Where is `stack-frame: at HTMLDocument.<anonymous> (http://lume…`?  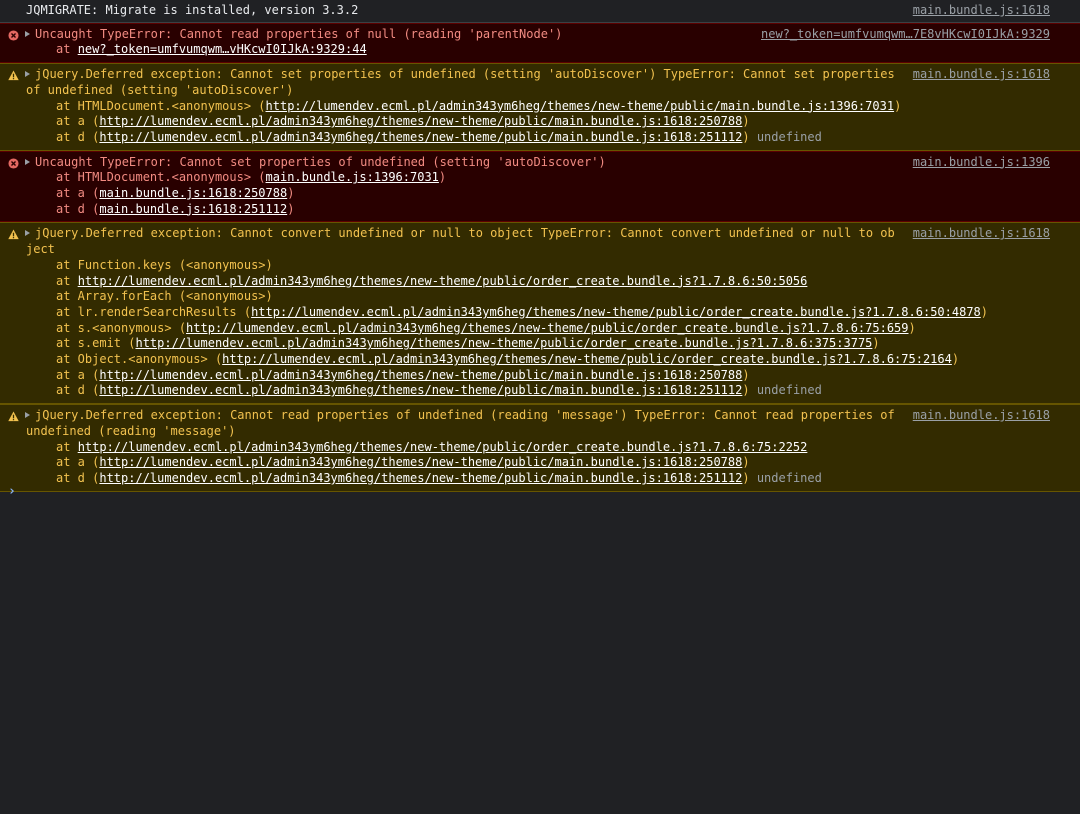
stack-frame: at HTMLDocument.<anonymous> (http://lume… is located at coordinates (538, 107).